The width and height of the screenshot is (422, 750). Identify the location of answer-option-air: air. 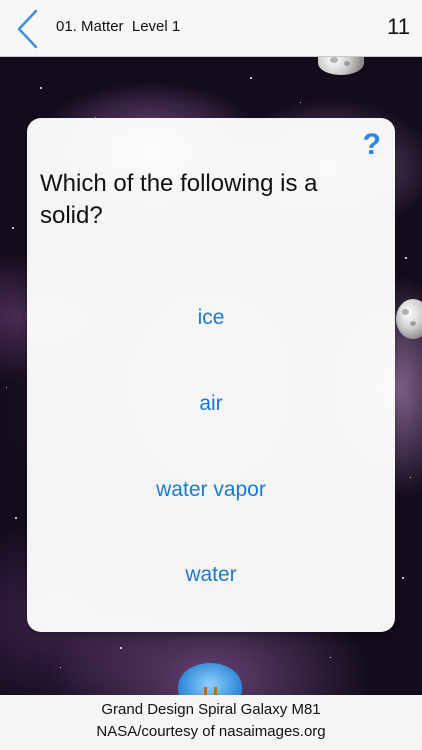
(211, 404).